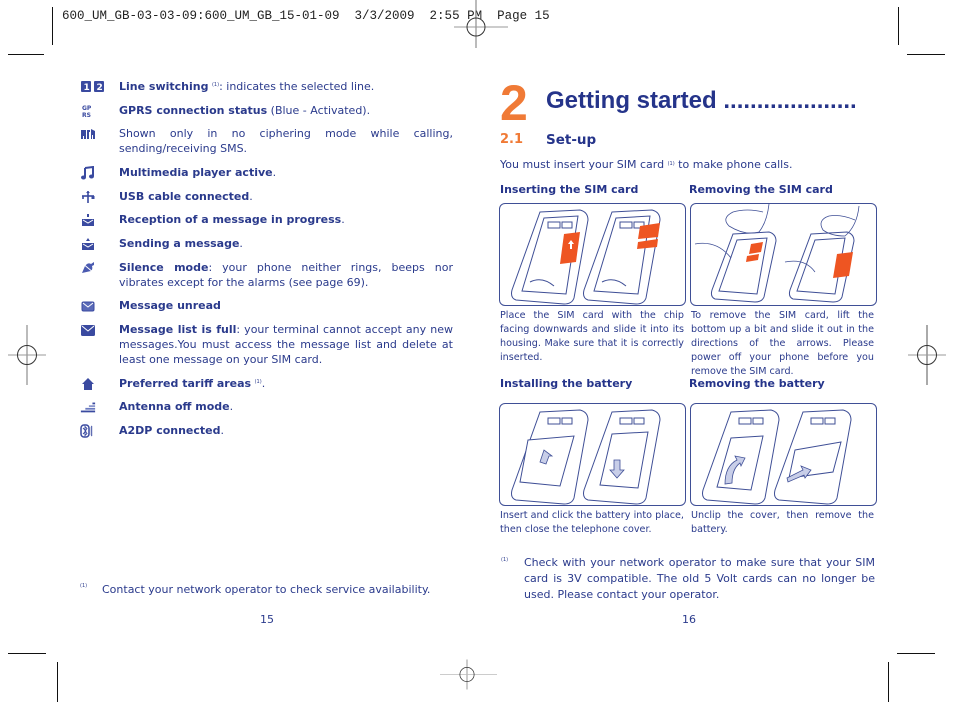  Describe the element at coordinates (170, 430) in the screenshot. I see `item-label: A2DP connected` at that location.